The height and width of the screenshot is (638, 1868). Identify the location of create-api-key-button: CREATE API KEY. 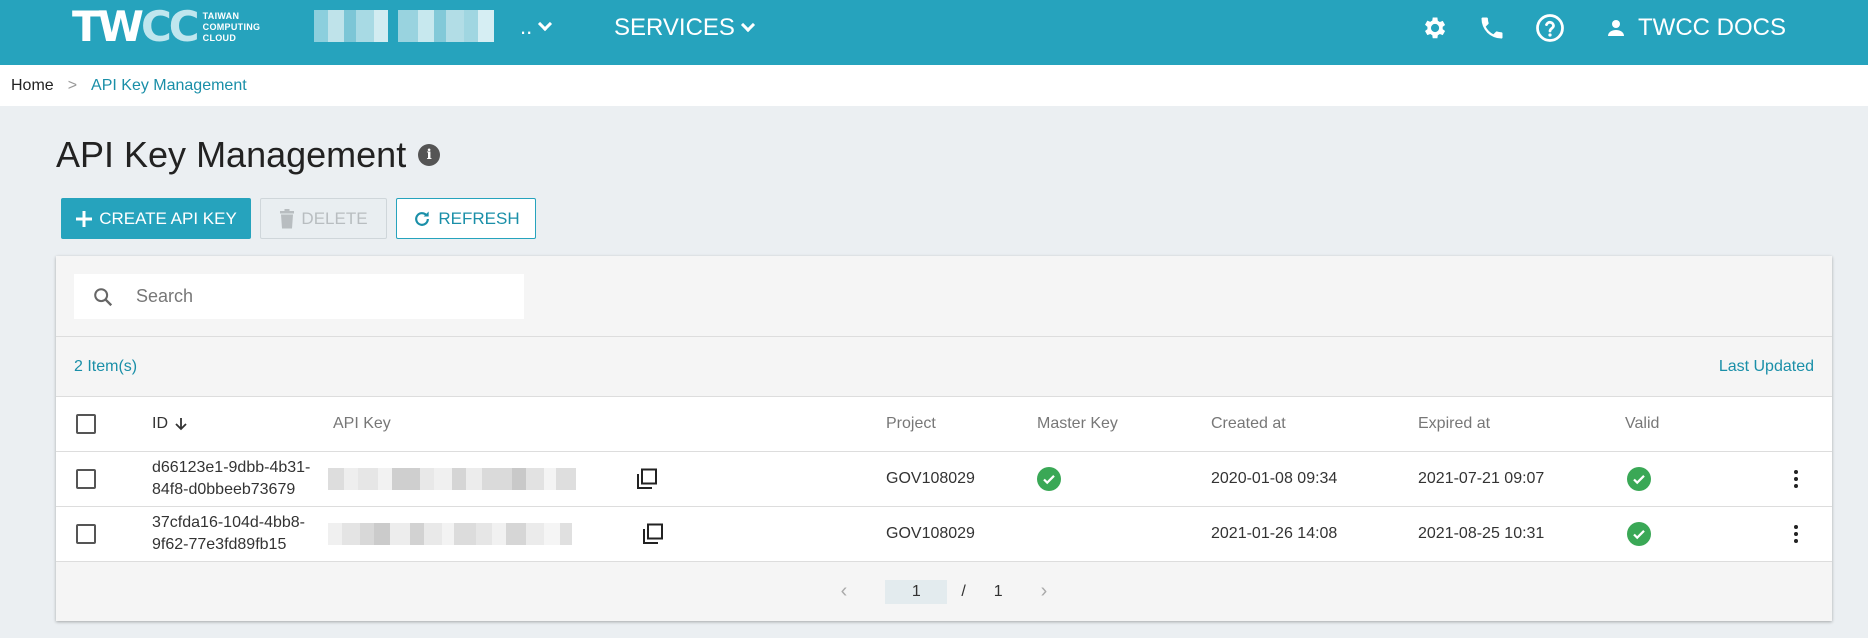
(156, 218).